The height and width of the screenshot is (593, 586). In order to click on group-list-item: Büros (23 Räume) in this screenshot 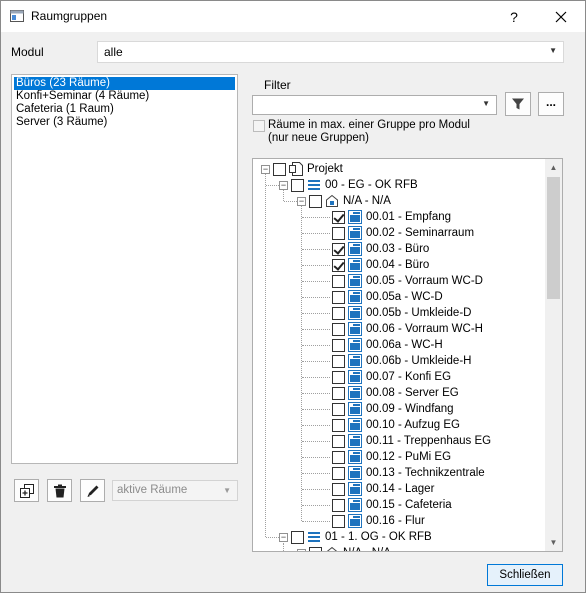, I will do `click(124, 83)`.